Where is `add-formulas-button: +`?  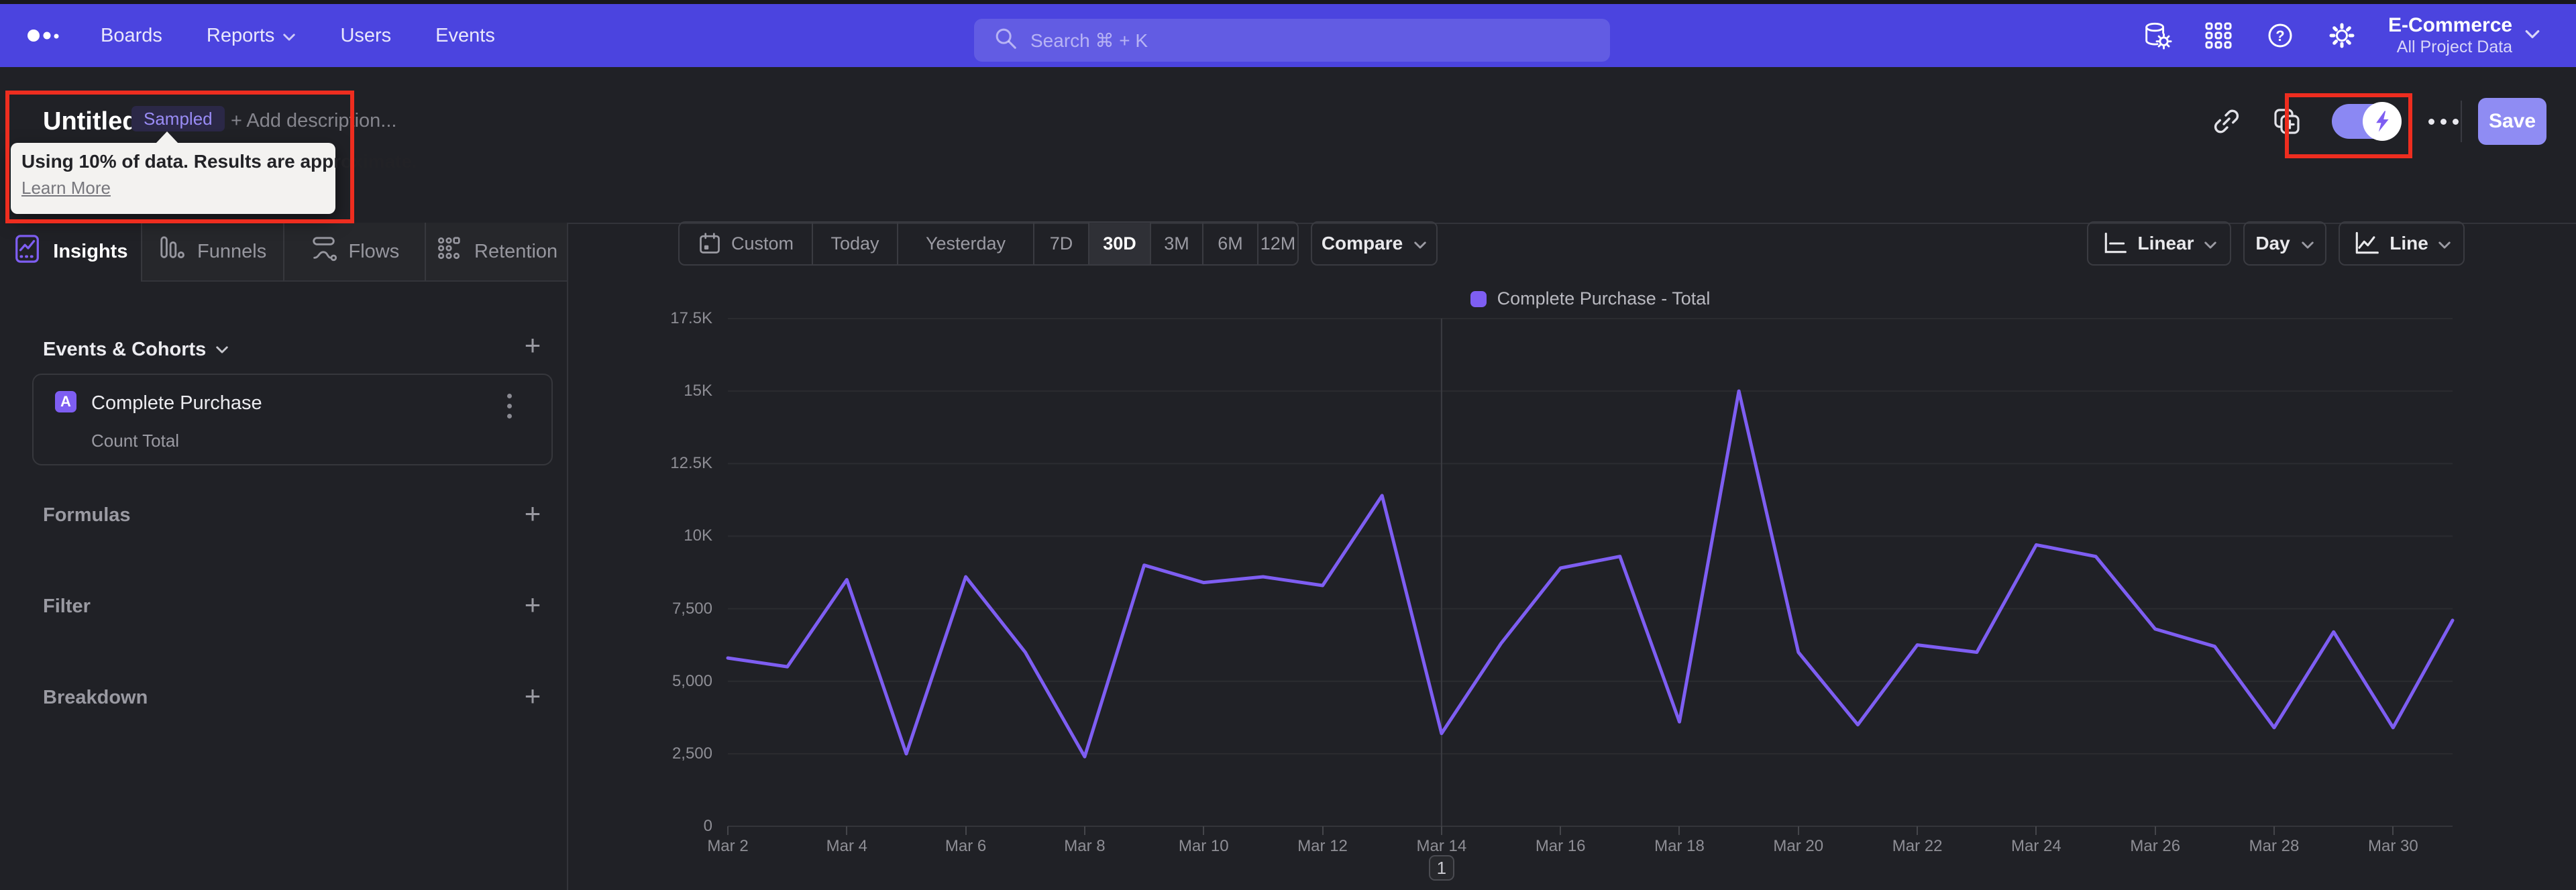 add-formulas-button: + is located at coordinates (532, 514).